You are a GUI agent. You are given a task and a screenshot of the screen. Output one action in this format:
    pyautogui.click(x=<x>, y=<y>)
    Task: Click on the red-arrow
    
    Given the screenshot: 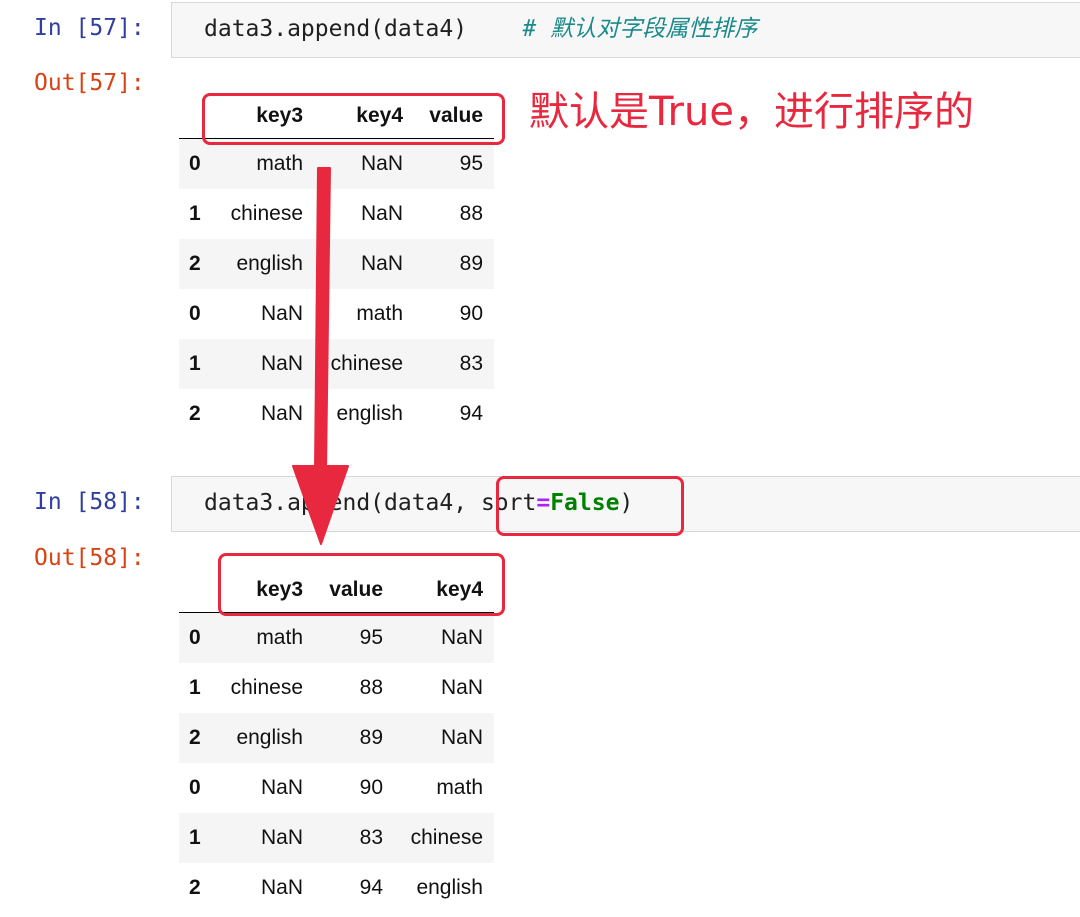 What is the action you would take?
    pyautogui.click(x=320, y=356)
    